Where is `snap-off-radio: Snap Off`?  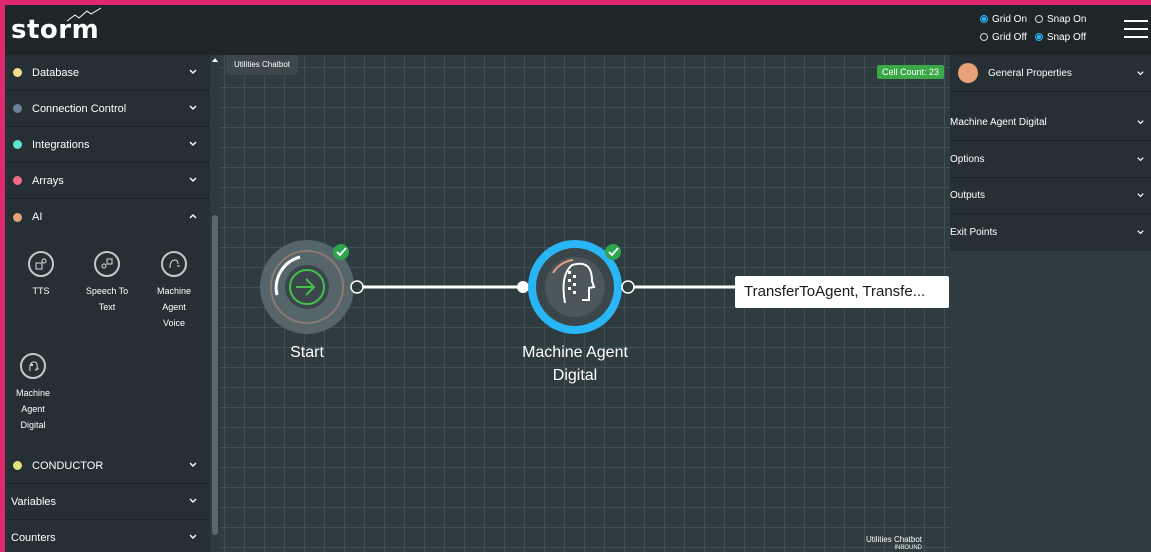 snap-off-radio: Snap Off is located at coordinates (1060, 37).